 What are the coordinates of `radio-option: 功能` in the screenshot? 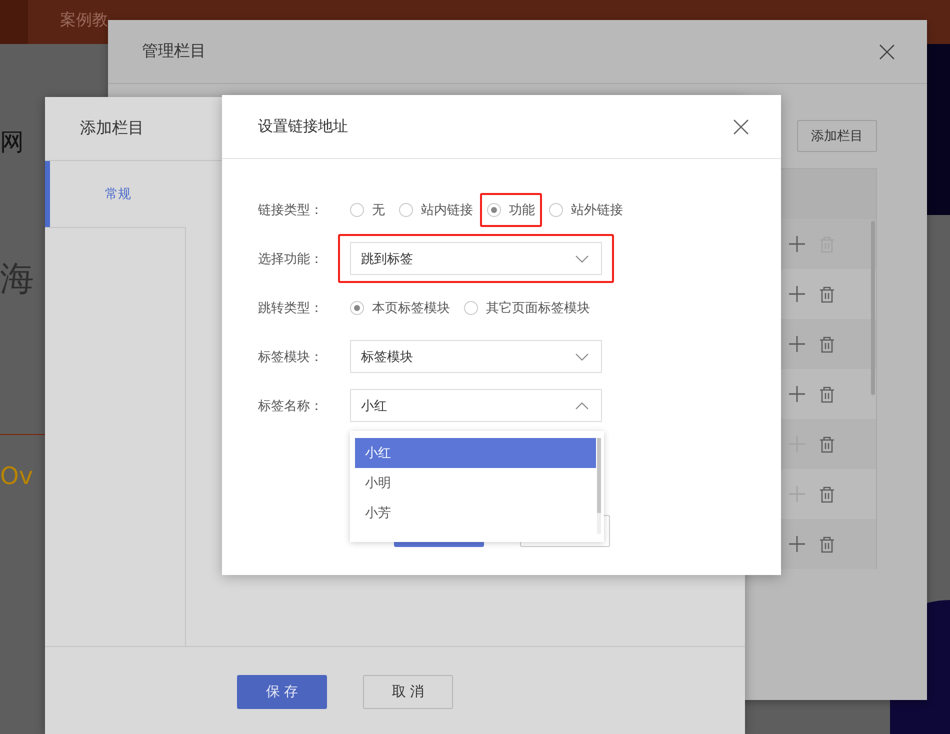 It's located at (511, 209).